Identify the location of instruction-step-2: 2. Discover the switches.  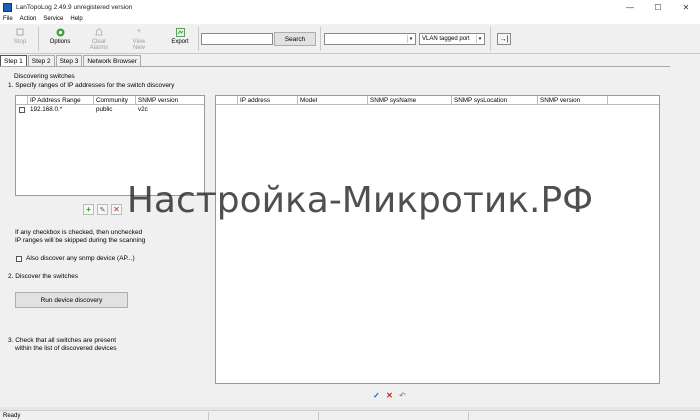
(43, 276).